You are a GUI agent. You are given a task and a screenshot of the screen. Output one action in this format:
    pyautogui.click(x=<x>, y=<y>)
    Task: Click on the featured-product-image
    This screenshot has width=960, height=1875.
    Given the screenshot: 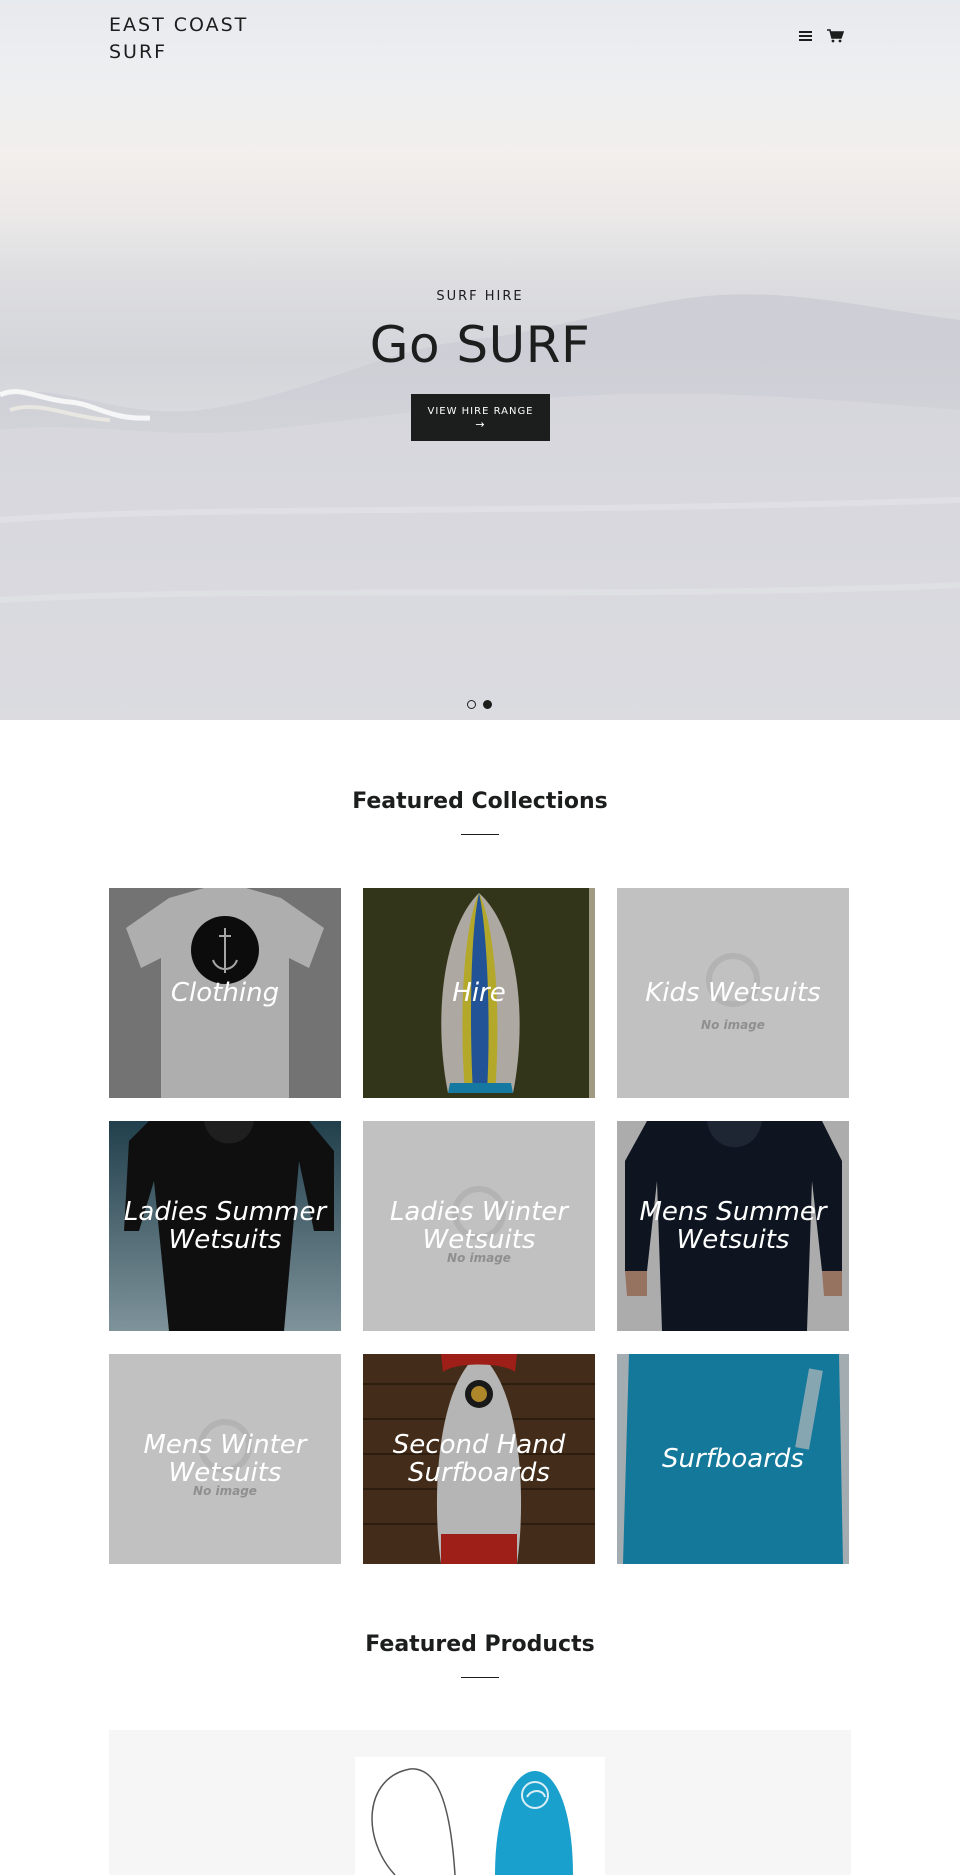 What is the action you would take?
    pyautogui.click(x=480, y=1816)
    